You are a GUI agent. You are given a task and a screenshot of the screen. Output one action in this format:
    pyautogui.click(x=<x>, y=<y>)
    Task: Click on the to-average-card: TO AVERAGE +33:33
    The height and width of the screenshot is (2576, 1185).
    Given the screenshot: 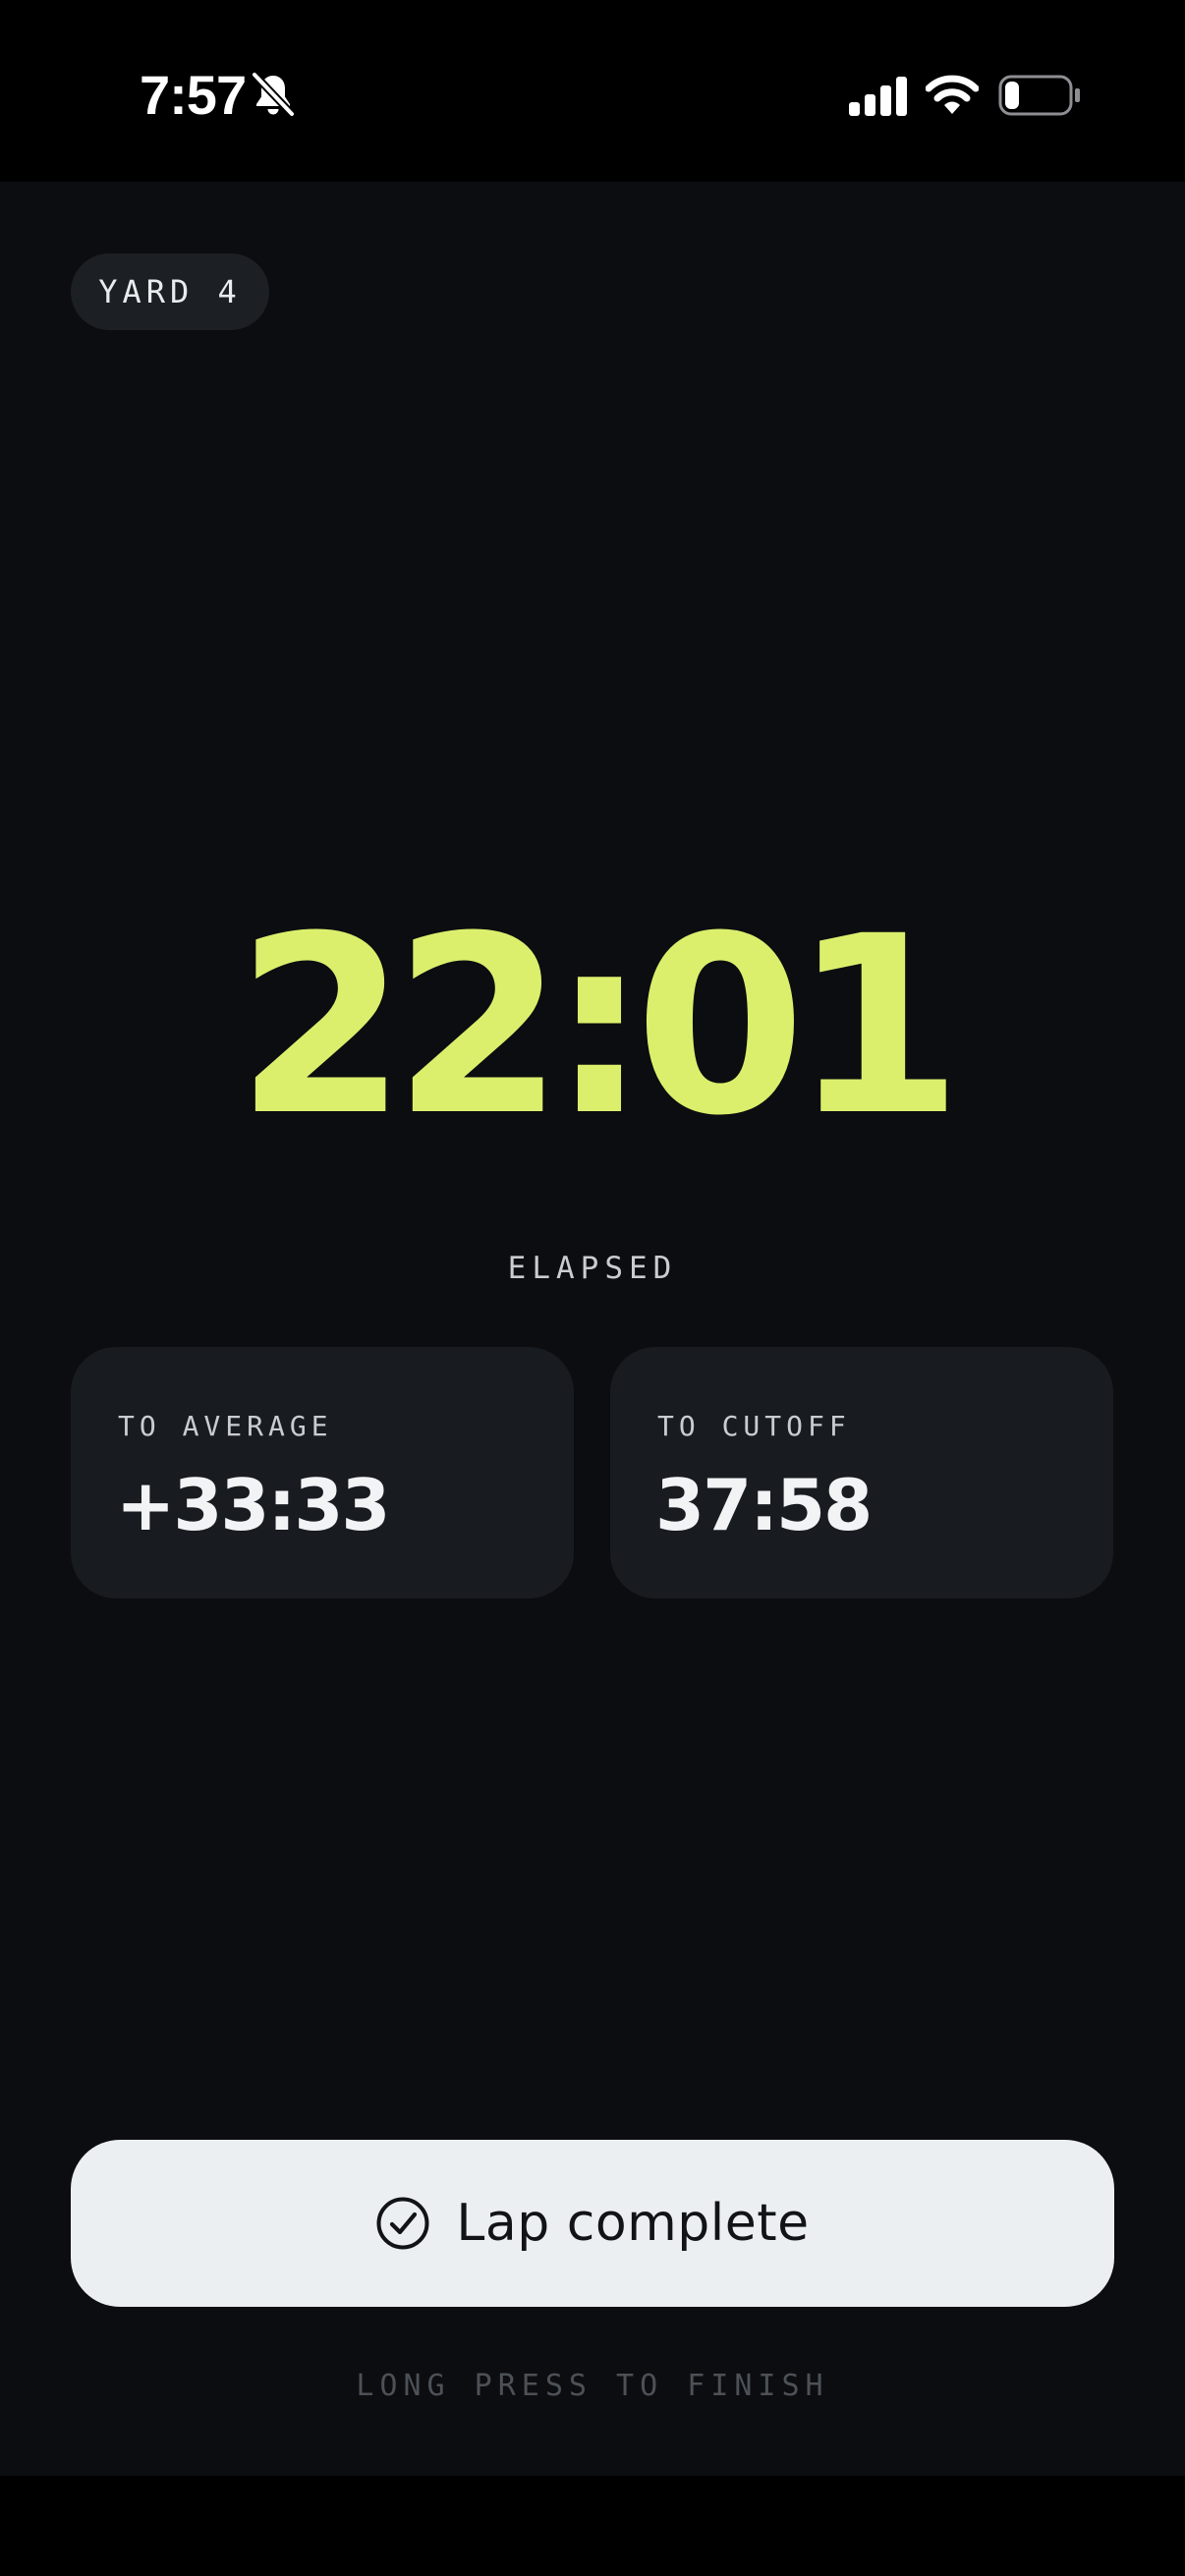 What is the action you would take?
    pyautogui.click(x=322, y=1472)
    